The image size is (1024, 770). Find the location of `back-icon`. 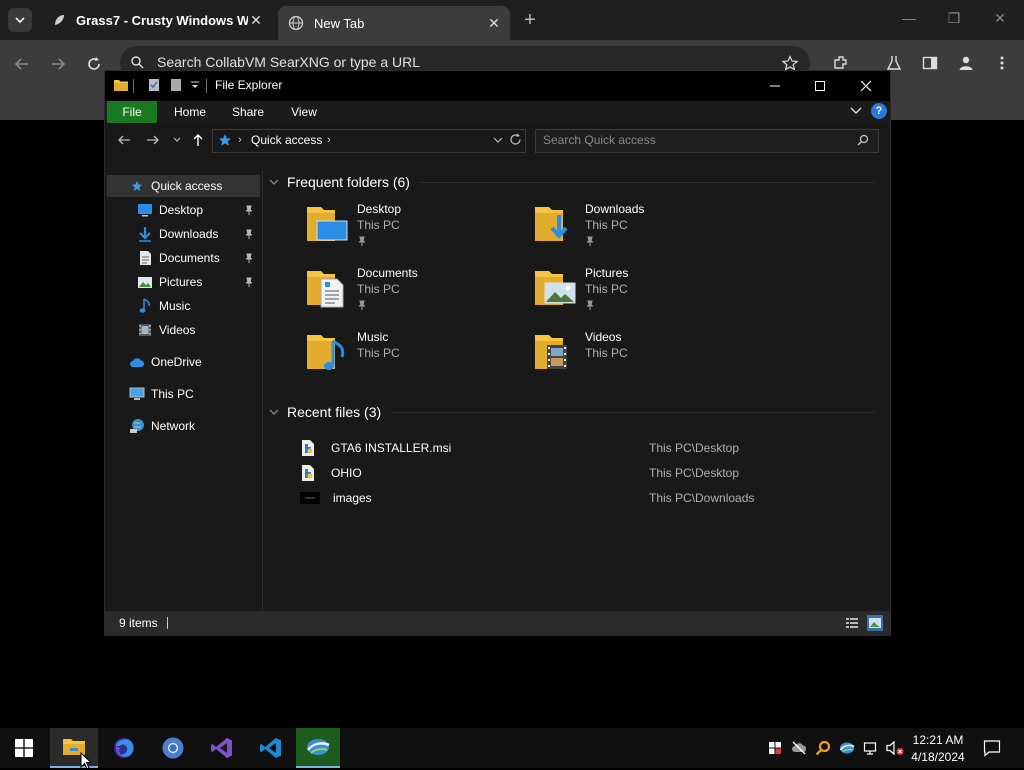

back-icon is located at coordinates (22, 64).